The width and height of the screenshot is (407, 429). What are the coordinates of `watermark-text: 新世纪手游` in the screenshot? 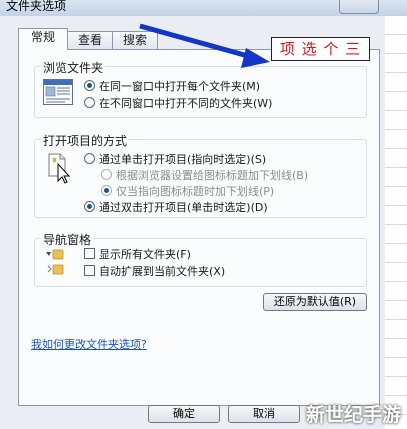 It's located at (353, 415).